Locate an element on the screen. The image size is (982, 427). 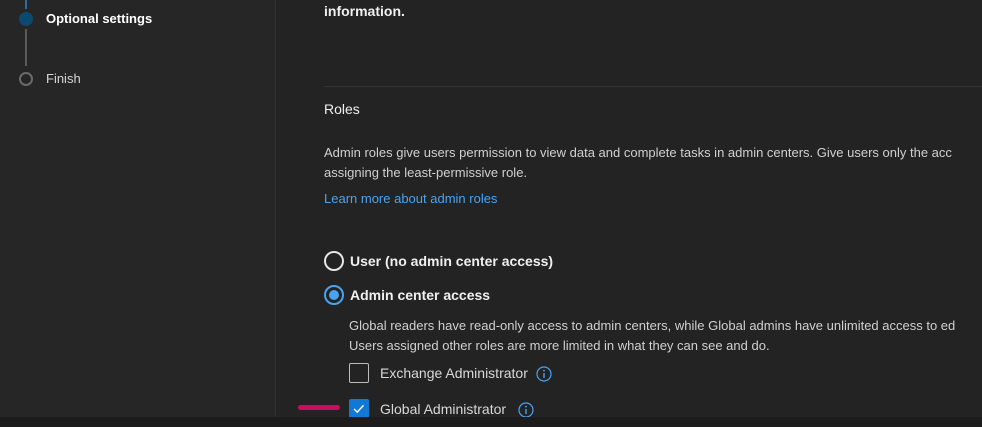
radio-user-no-admin is located at coordinates (334, 261).